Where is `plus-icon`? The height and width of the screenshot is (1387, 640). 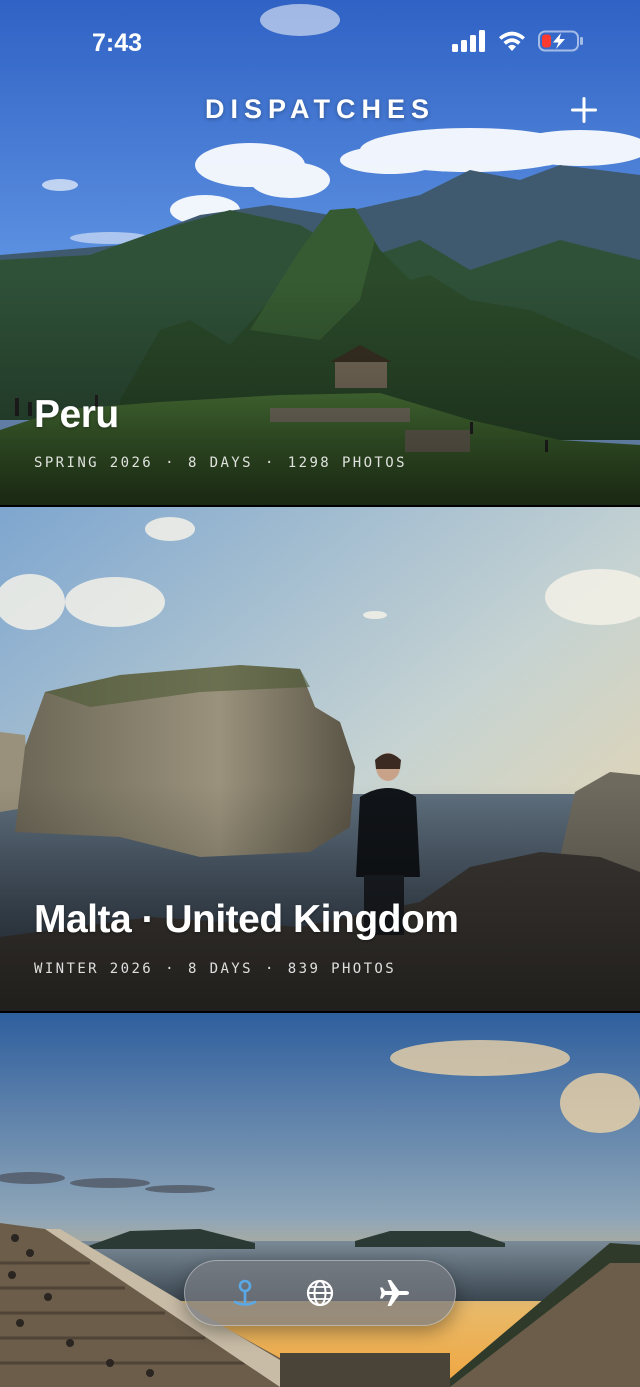 plus-icon is located at coordinates (584, 110).